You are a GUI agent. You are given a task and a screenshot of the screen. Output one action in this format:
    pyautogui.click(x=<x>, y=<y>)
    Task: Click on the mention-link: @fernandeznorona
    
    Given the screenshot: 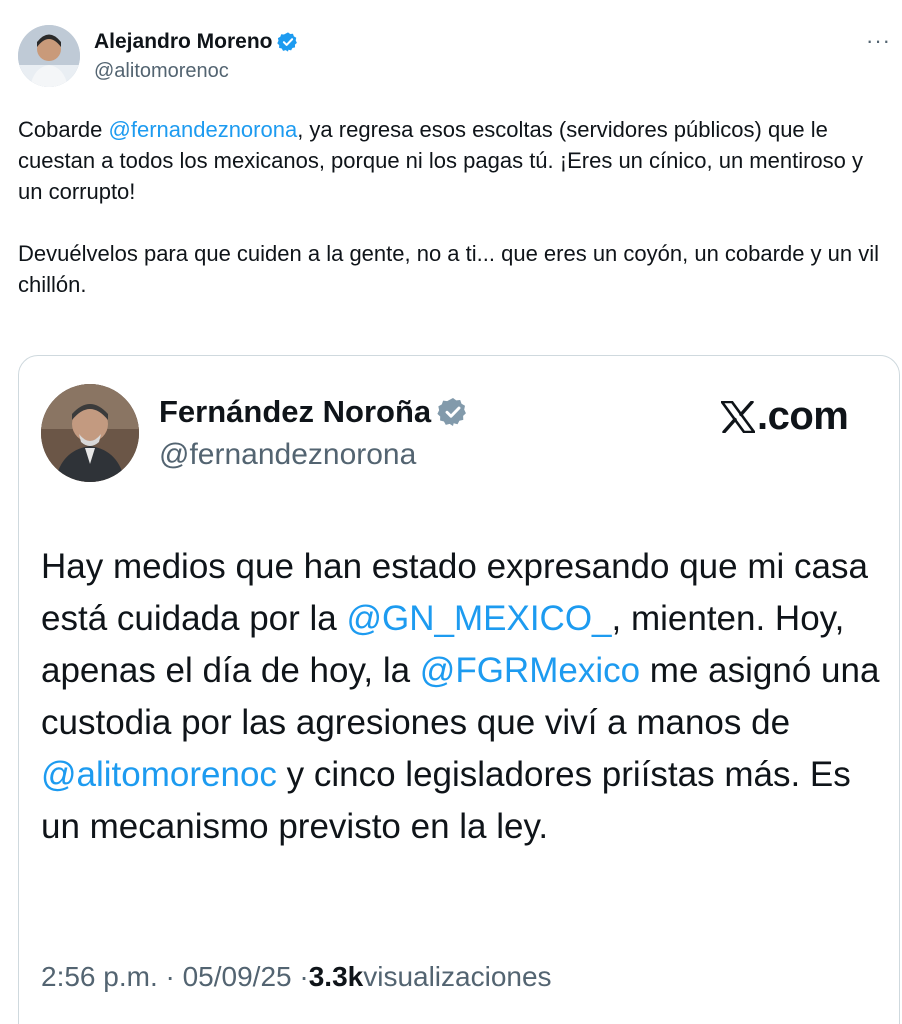 What is the action you would take?
    pyautogui.click(x=203, y=129)
    